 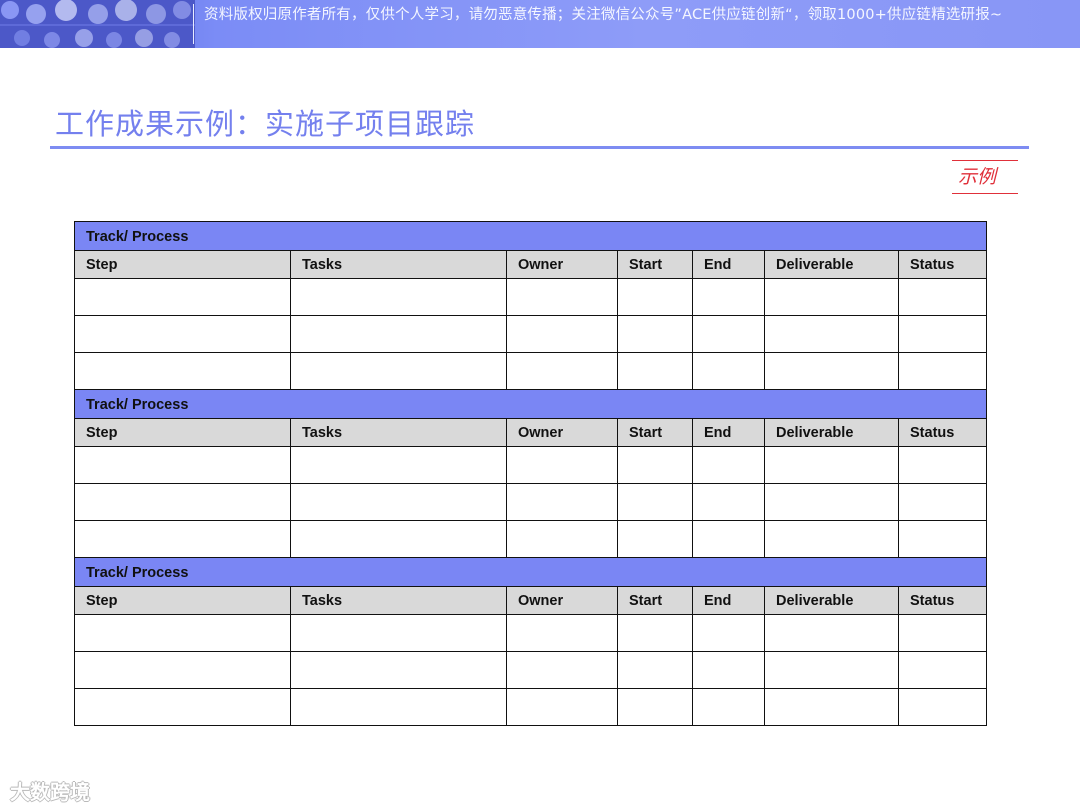 I want to click on sample-label-bottom-rule, so click(x=985, y=193).